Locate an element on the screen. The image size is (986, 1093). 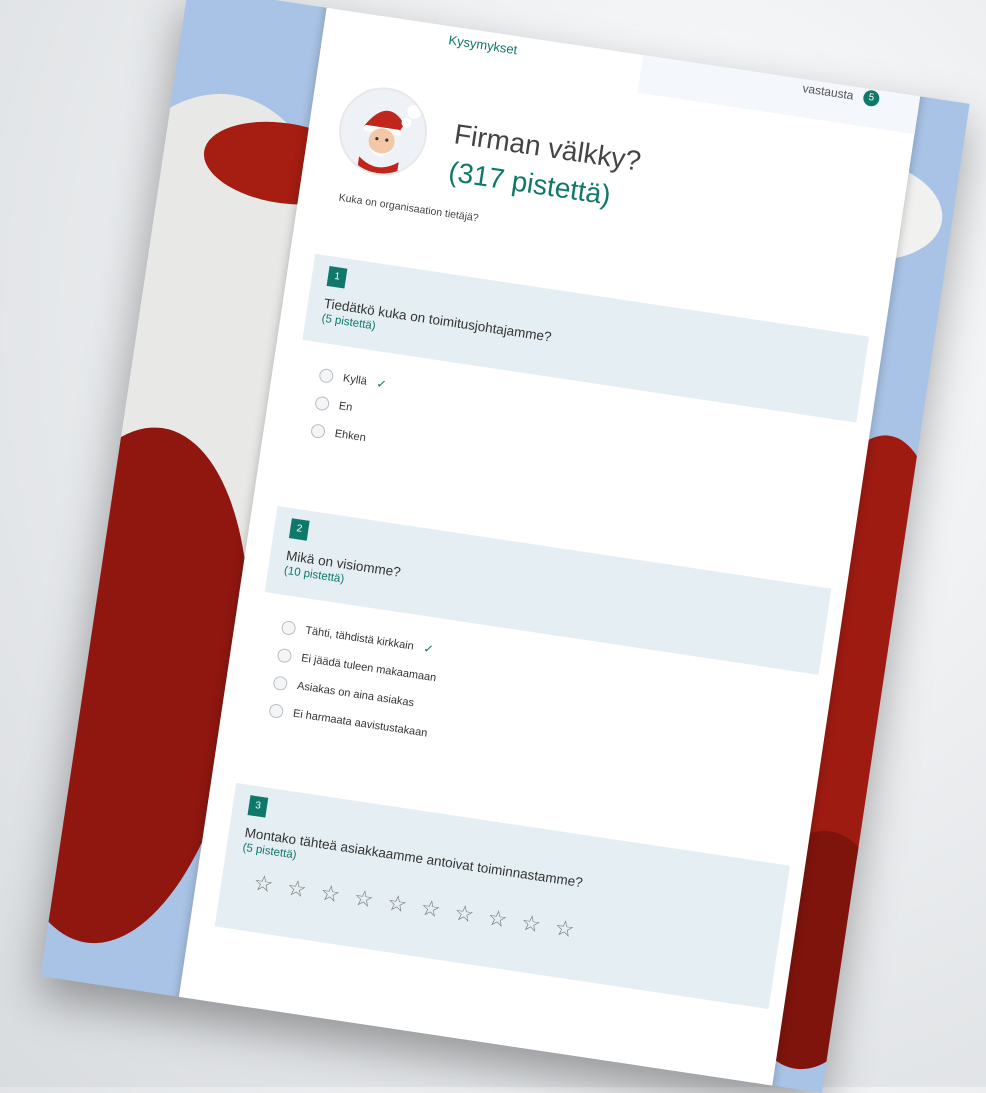
tab-questions: Kysymykset is located at coordinates (483, 48).